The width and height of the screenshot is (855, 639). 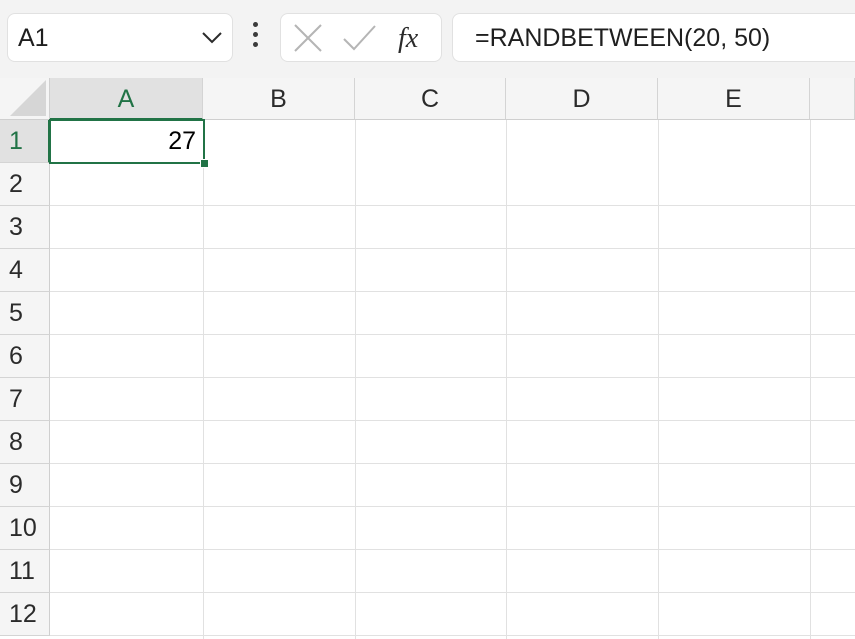 What do you see at coordinates (408, 38) in the screenshot?
I see `fx-label: fx` at bounding box center [408, 38].